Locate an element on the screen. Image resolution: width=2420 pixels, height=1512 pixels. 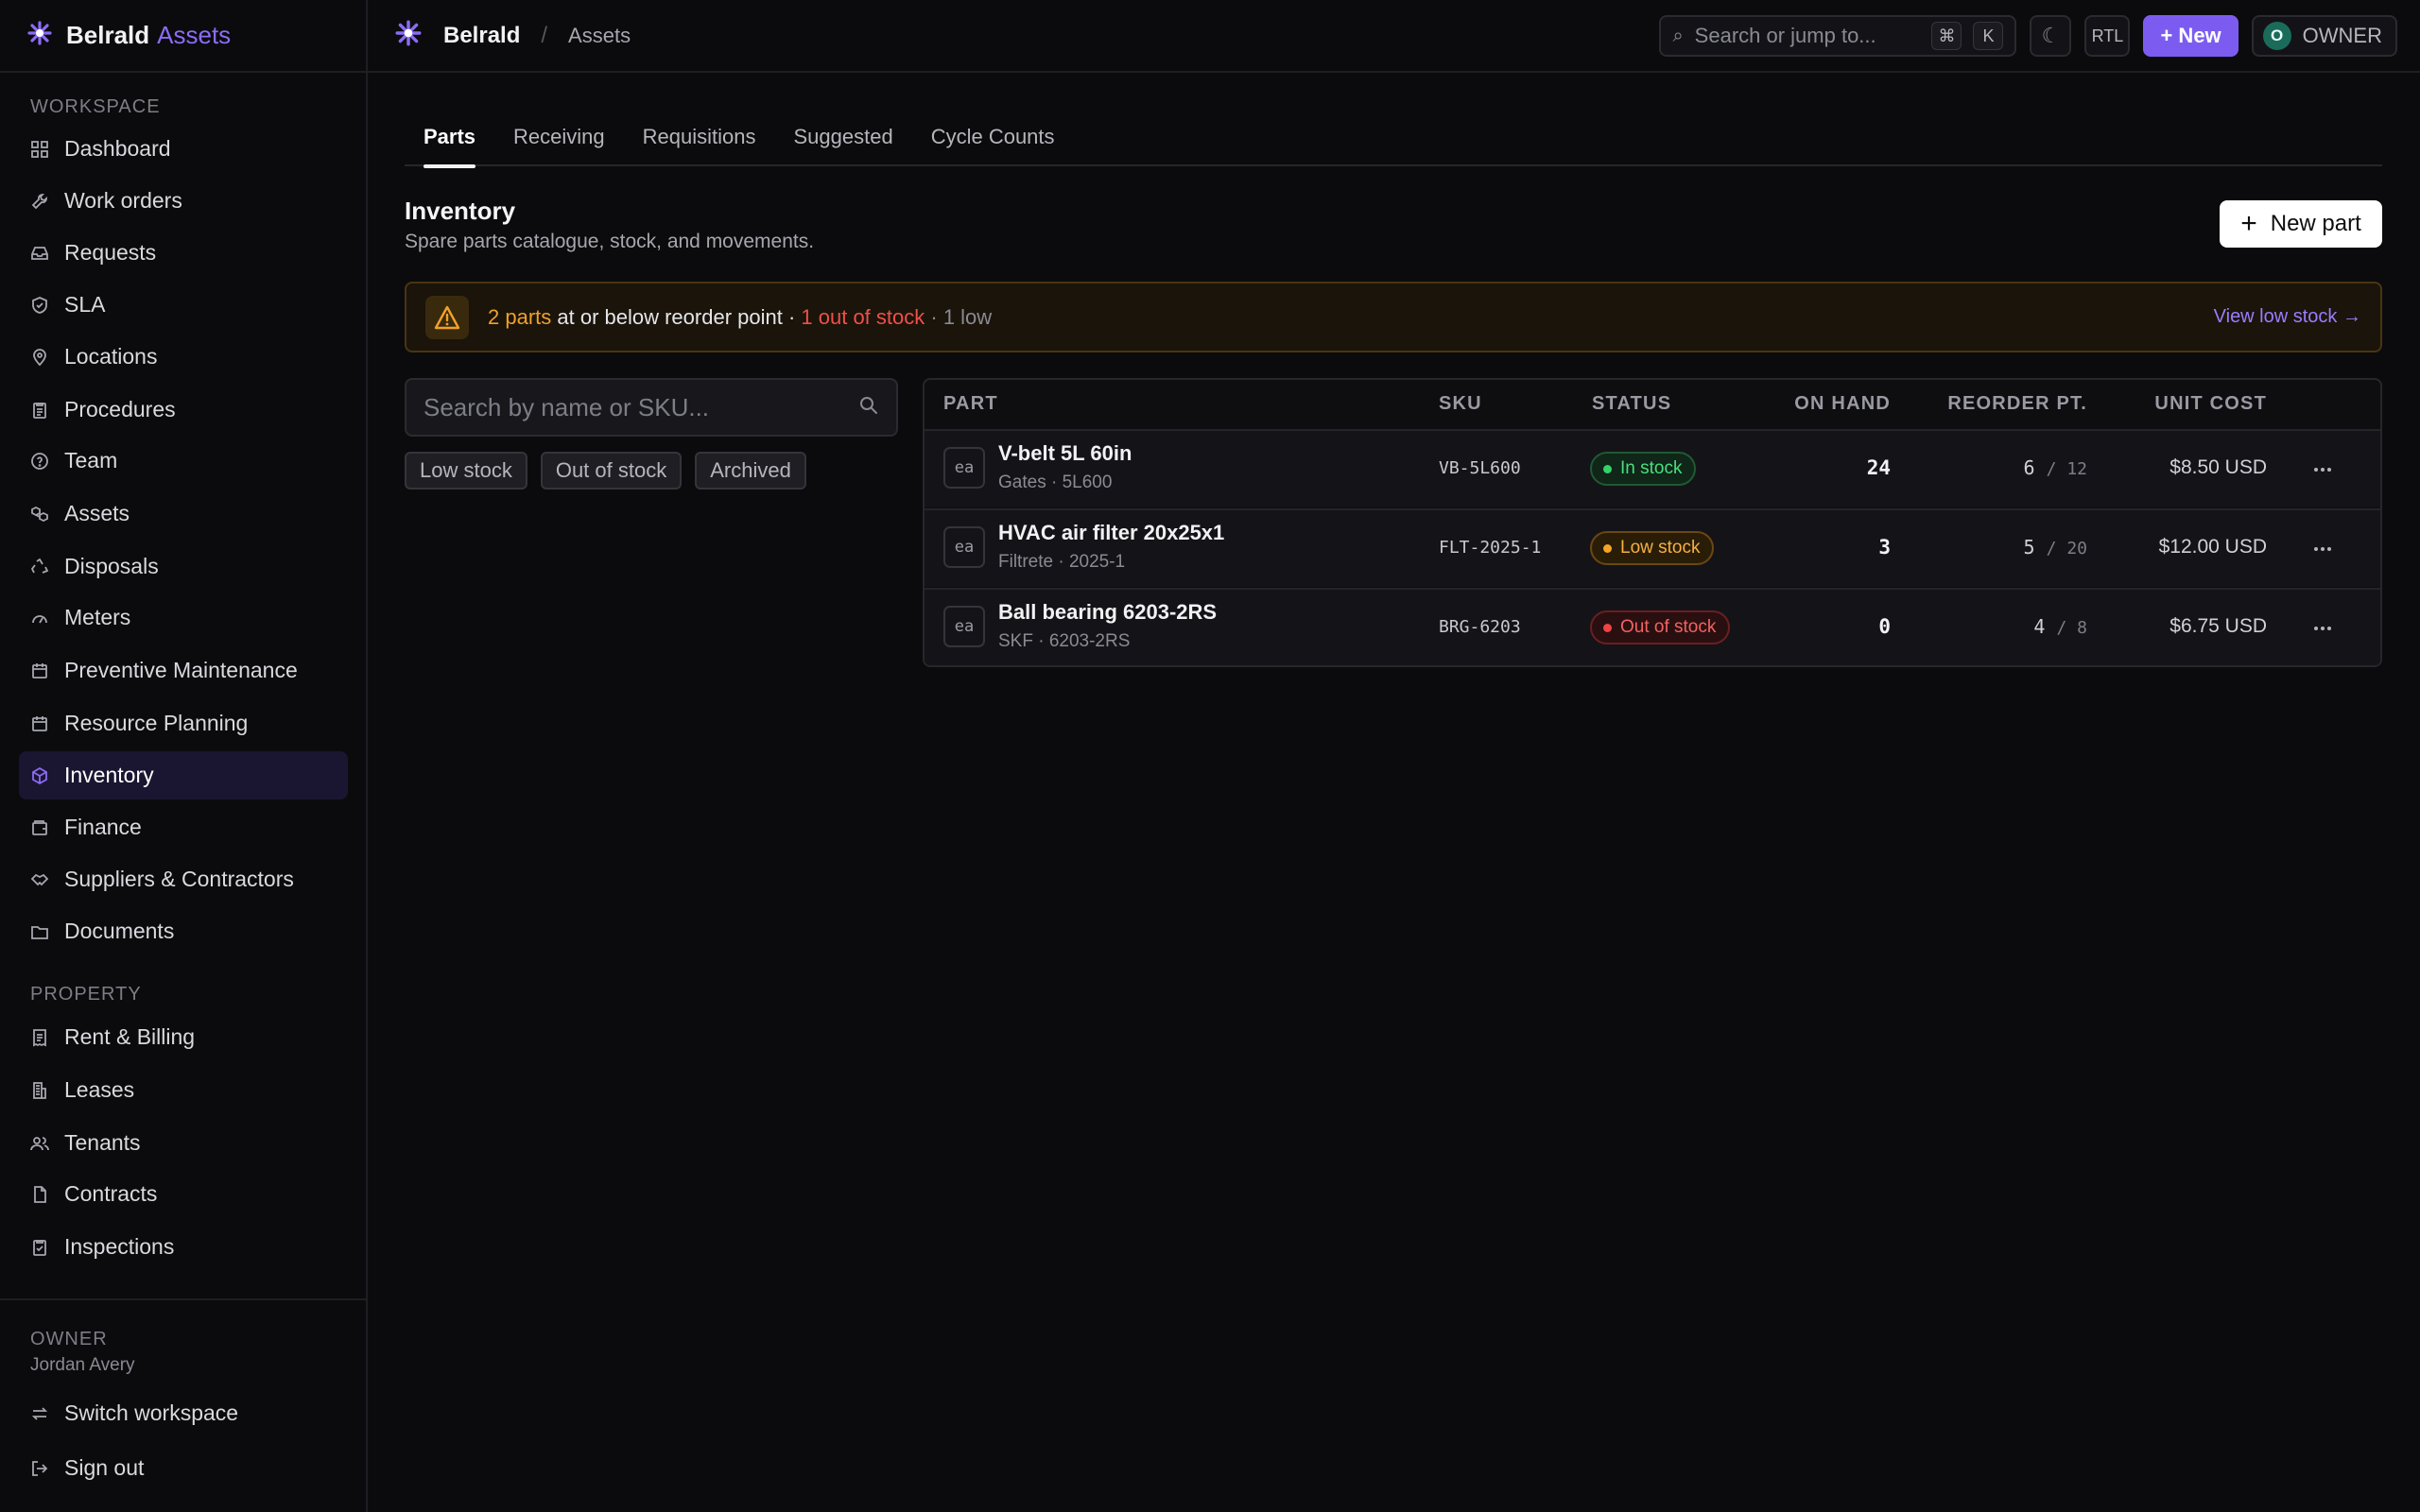
theme-toggle-button: ☾ is located at coordinates (2051, 36).